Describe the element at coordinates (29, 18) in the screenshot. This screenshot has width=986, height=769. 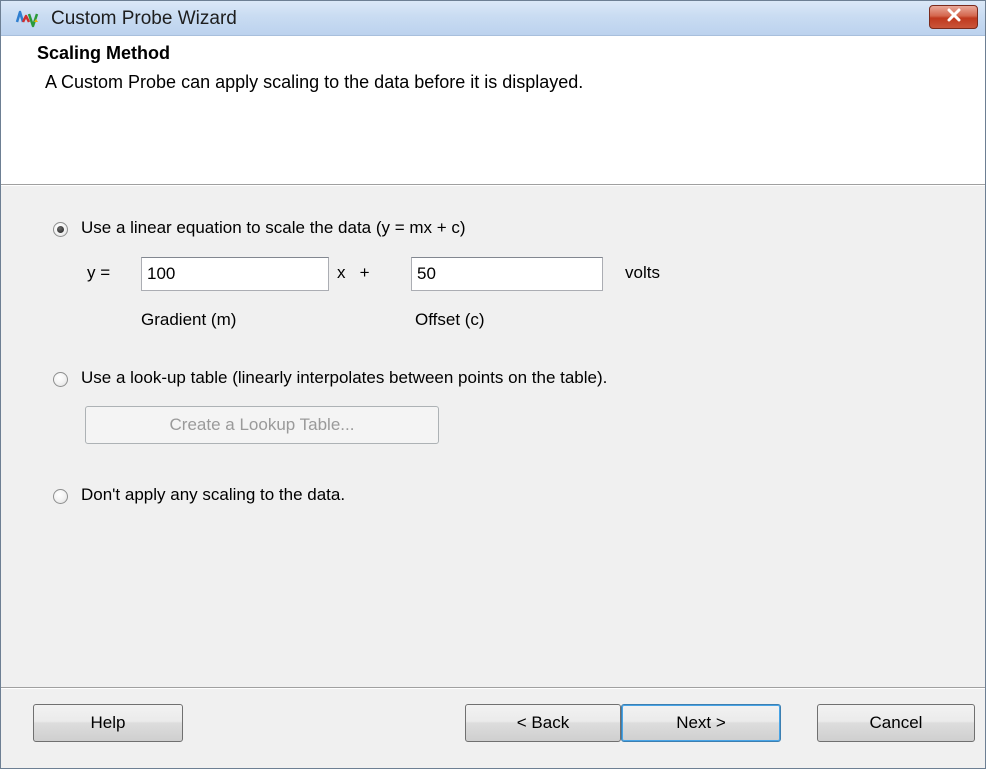
I see `probe-waveform-icon` at that location.